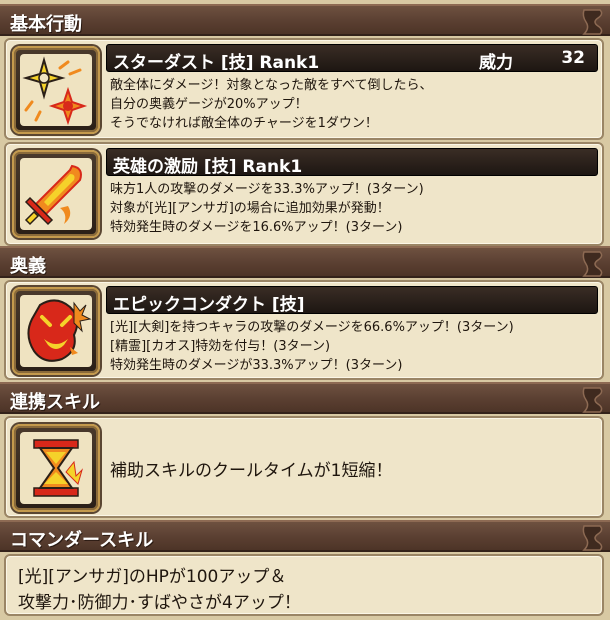  I want to click on power-label: 威力, so click(496, 63).